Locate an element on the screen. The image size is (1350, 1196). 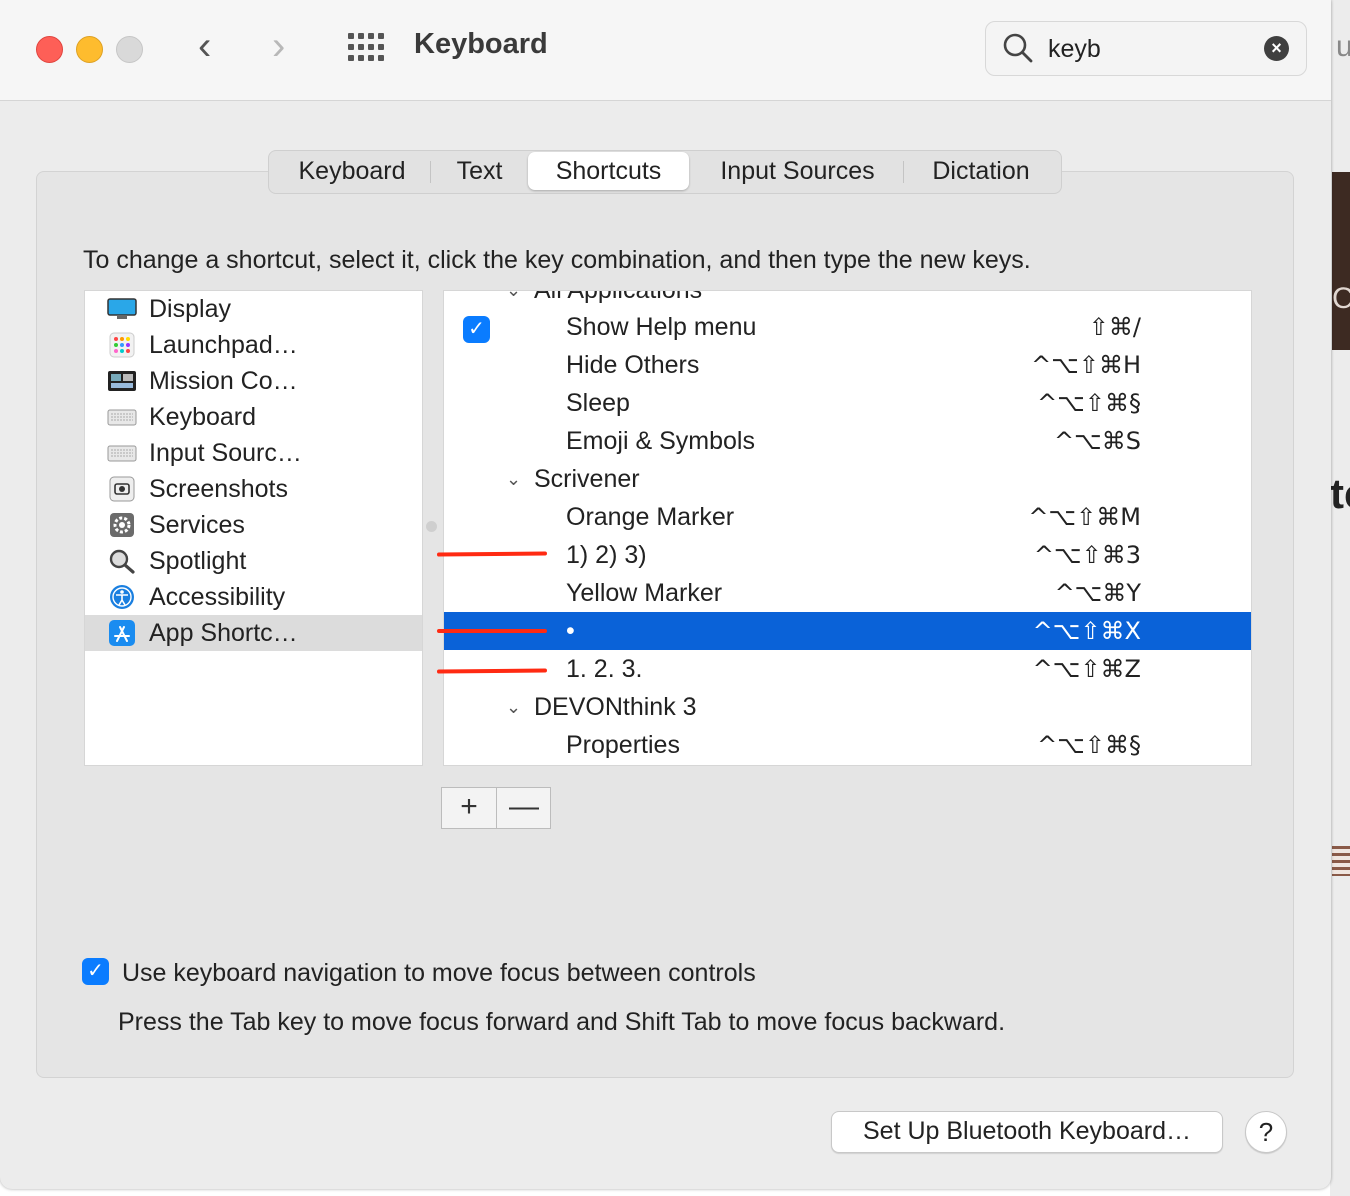
help-button: ? is located at coordinates (1266, 1132).